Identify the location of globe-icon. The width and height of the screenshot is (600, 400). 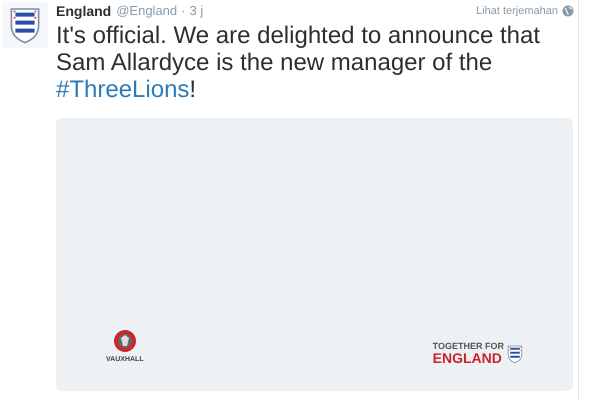
(568, 11).